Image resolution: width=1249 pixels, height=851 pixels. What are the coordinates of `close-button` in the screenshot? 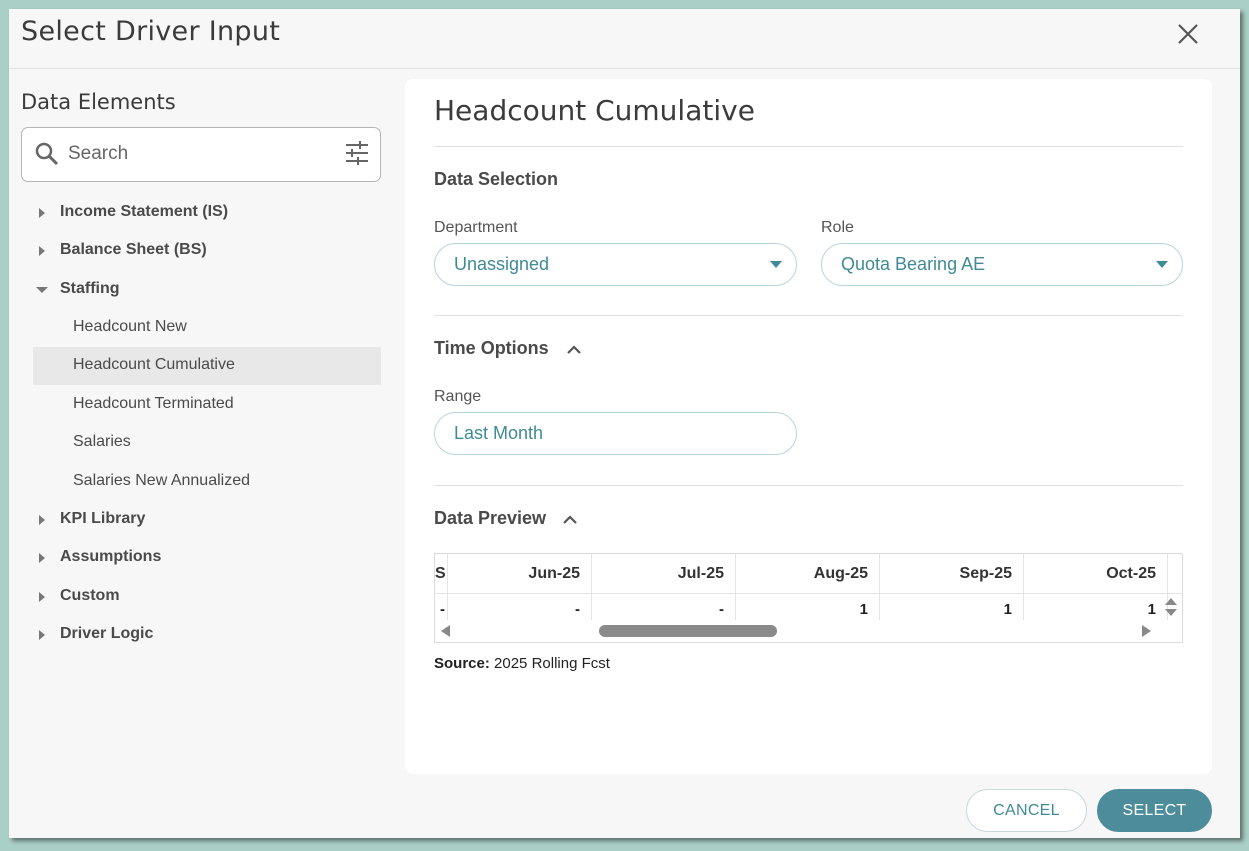 It's located at (1188, 34).